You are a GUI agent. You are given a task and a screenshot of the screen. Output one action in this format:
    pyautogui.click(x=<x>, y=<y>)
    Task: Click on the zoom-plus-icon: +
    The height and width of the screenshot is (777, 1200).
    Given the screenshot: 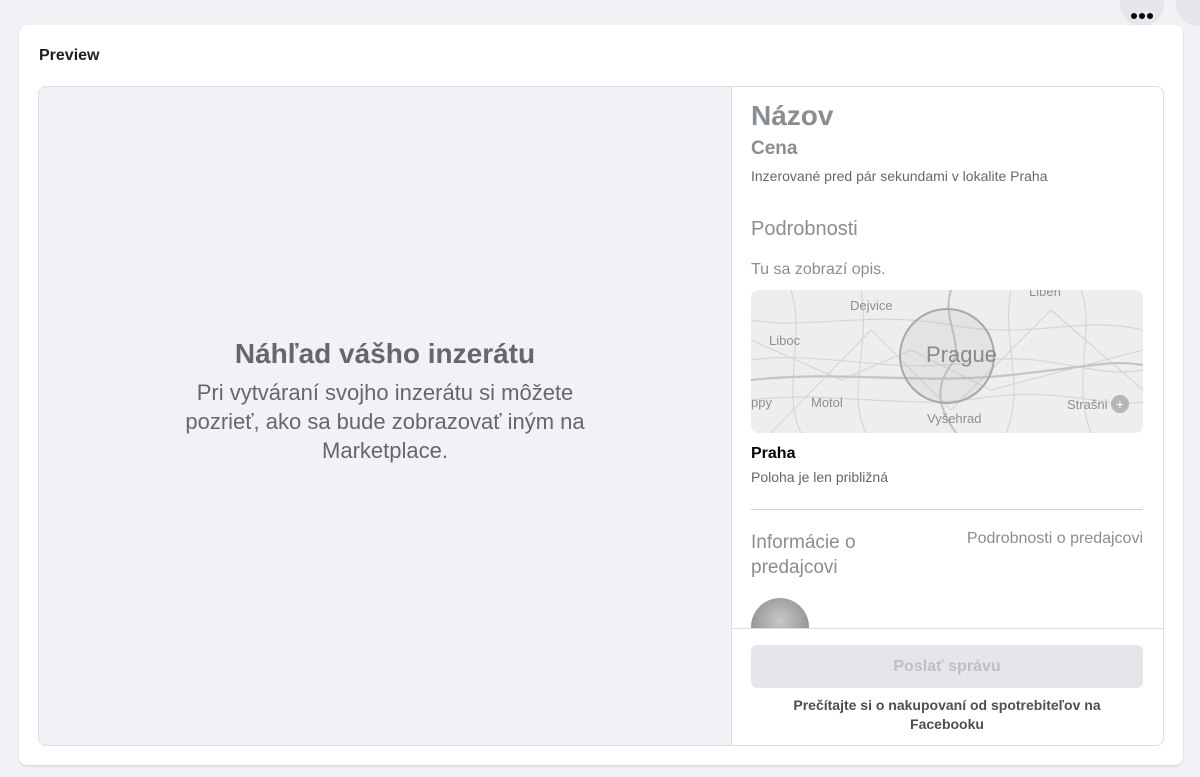 What is the action you would take?
    pyautogui.click(x=1120, y=404)
    